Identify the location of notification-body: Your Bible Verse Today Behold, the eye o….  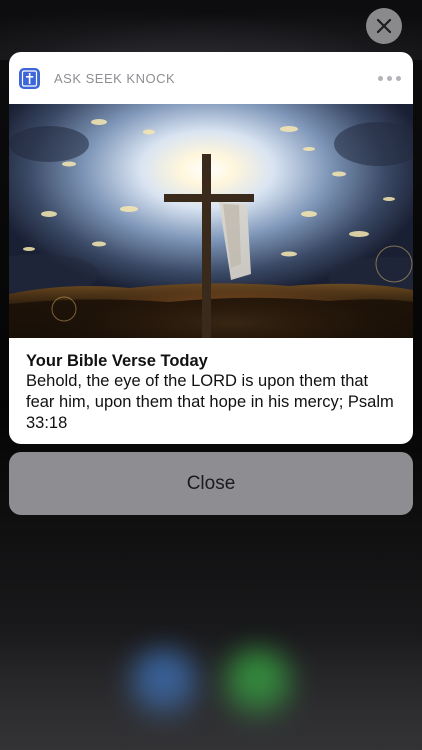
(211, 386).